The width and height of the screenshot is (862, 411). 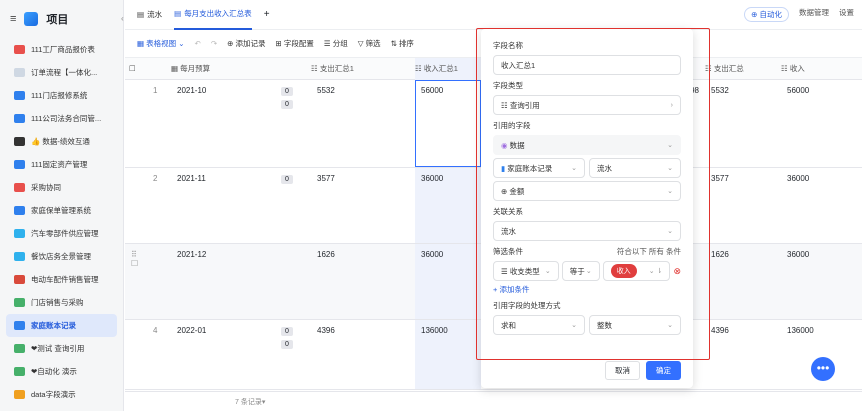 I want to click on tab-bar: ▤ 流水 ▤ 每月支出收入汇总表 + ⊕ 自动化 数据管理 设置, so click(x=493, y=15).